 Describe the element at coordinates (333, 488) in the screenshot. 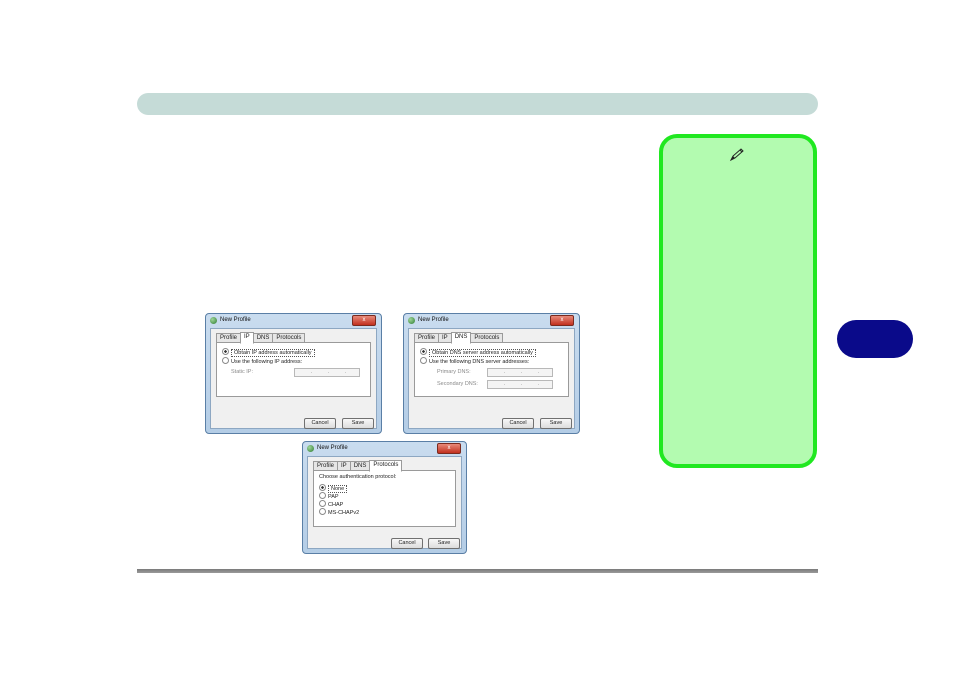

I see `radio-none: None` at that location.